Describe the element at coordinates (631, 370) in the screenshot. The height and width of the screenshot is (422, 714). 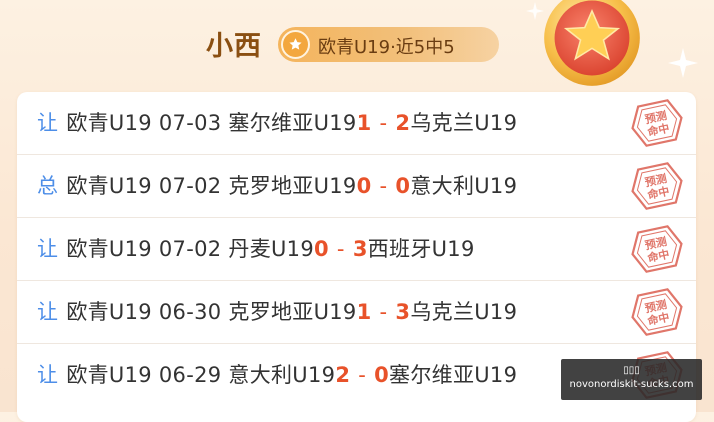
I see `watermark-line1: ▯▯▯` at that location.